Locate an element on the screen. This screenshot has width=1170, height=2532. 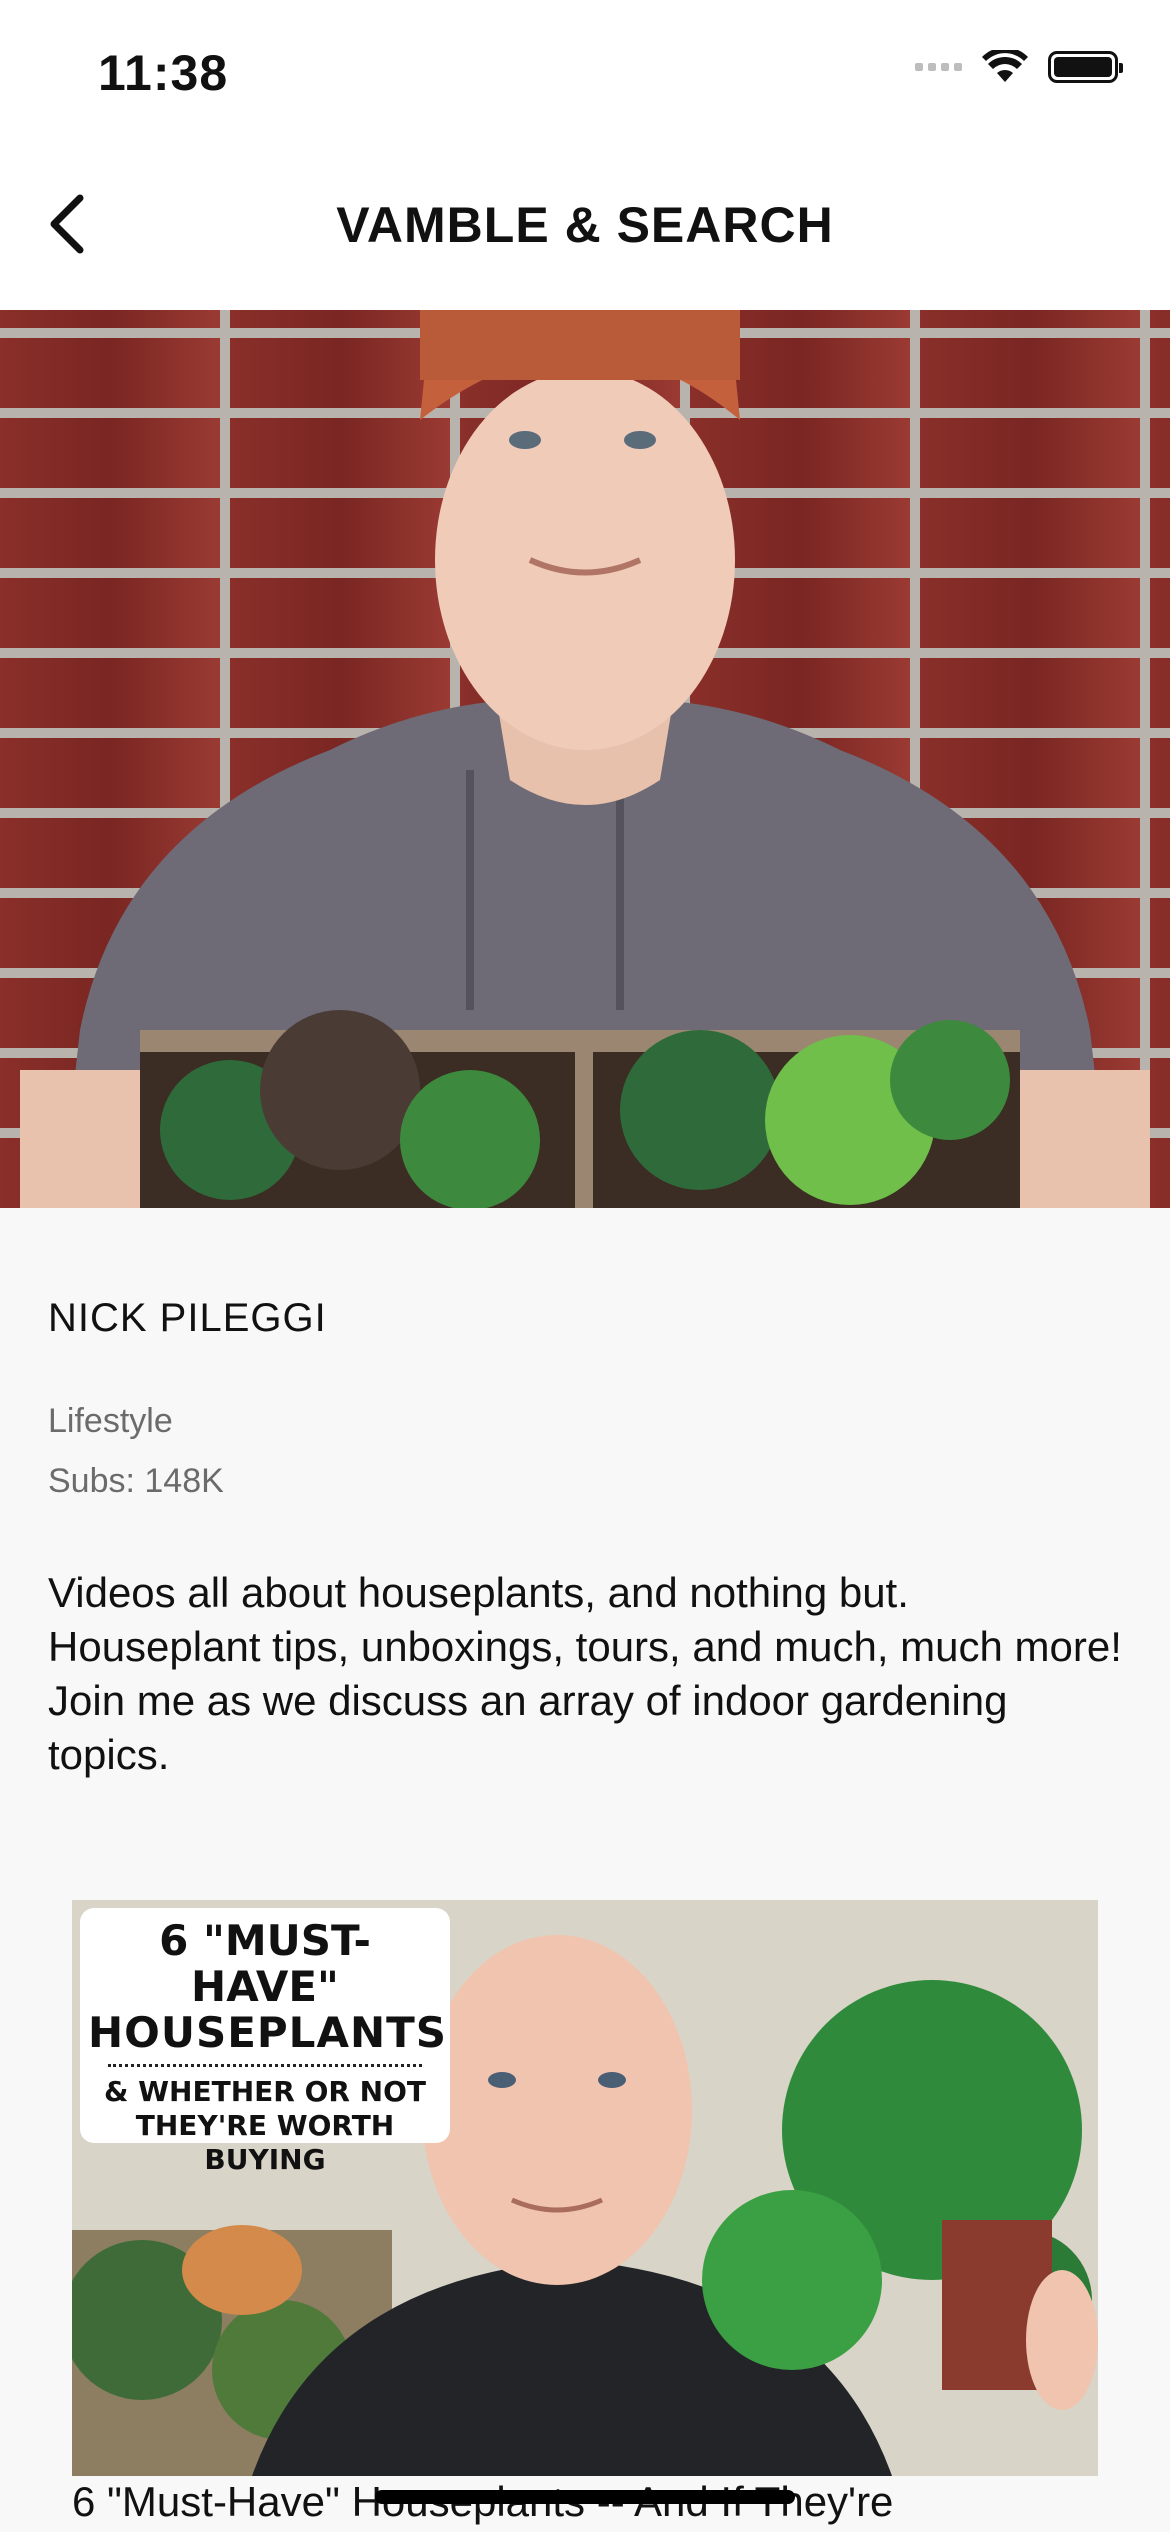
thumbnail-caption-line3: & WHETHER OR NOT is located at coordinates (265, 2091).